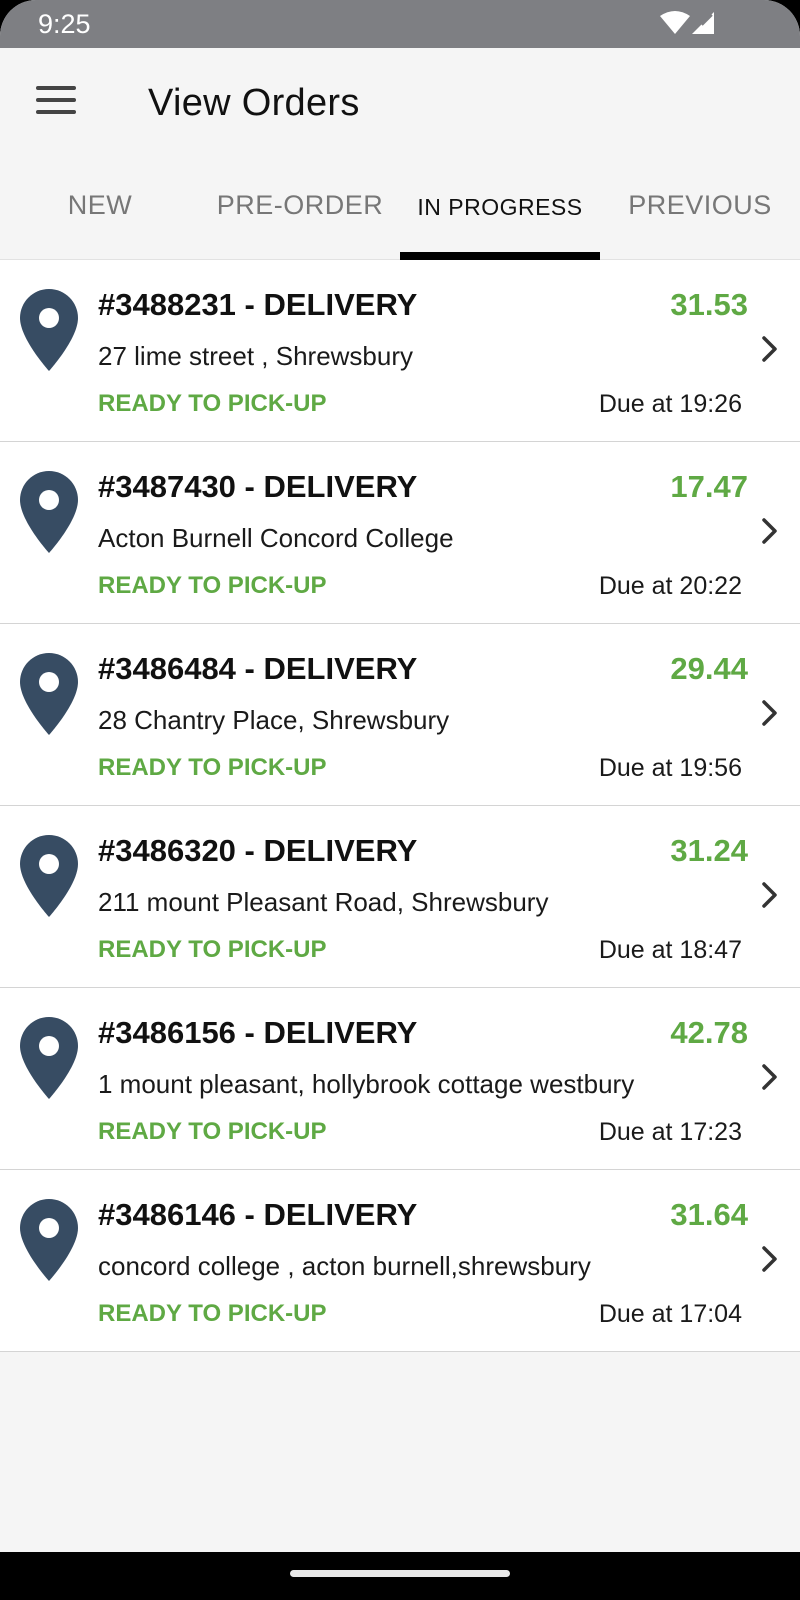 The image size is (800, 1600). I want to click on order-due-time: Due at 17:23, so click(670, 1132).